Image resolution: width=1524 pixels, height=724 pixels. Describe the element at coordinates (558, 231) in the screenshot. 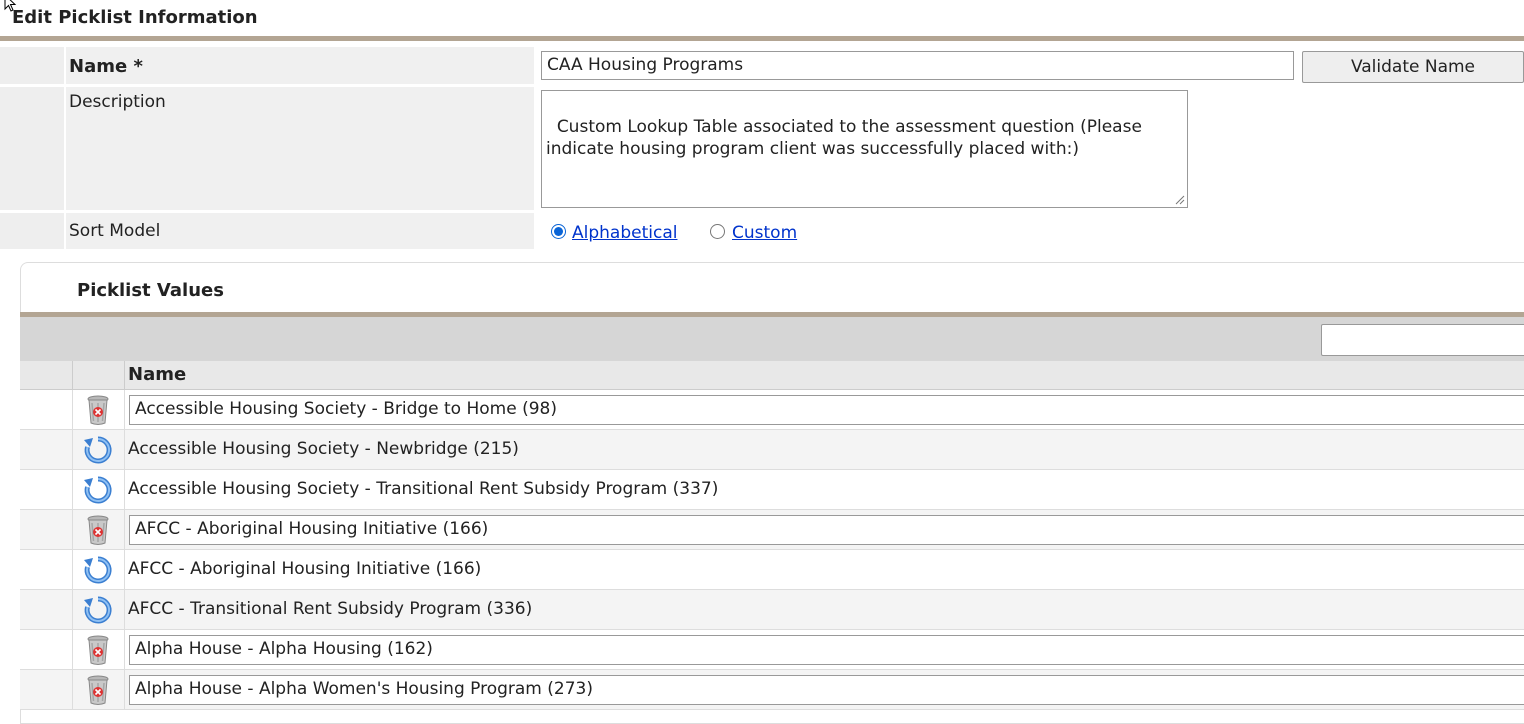

I see `alphabetical-radio` at that location.